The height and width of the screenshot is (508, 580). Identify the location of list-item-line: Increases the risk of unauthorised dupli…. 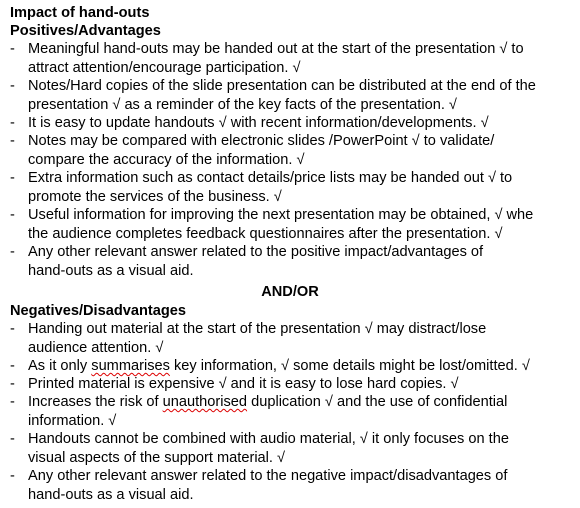
(304, 402).